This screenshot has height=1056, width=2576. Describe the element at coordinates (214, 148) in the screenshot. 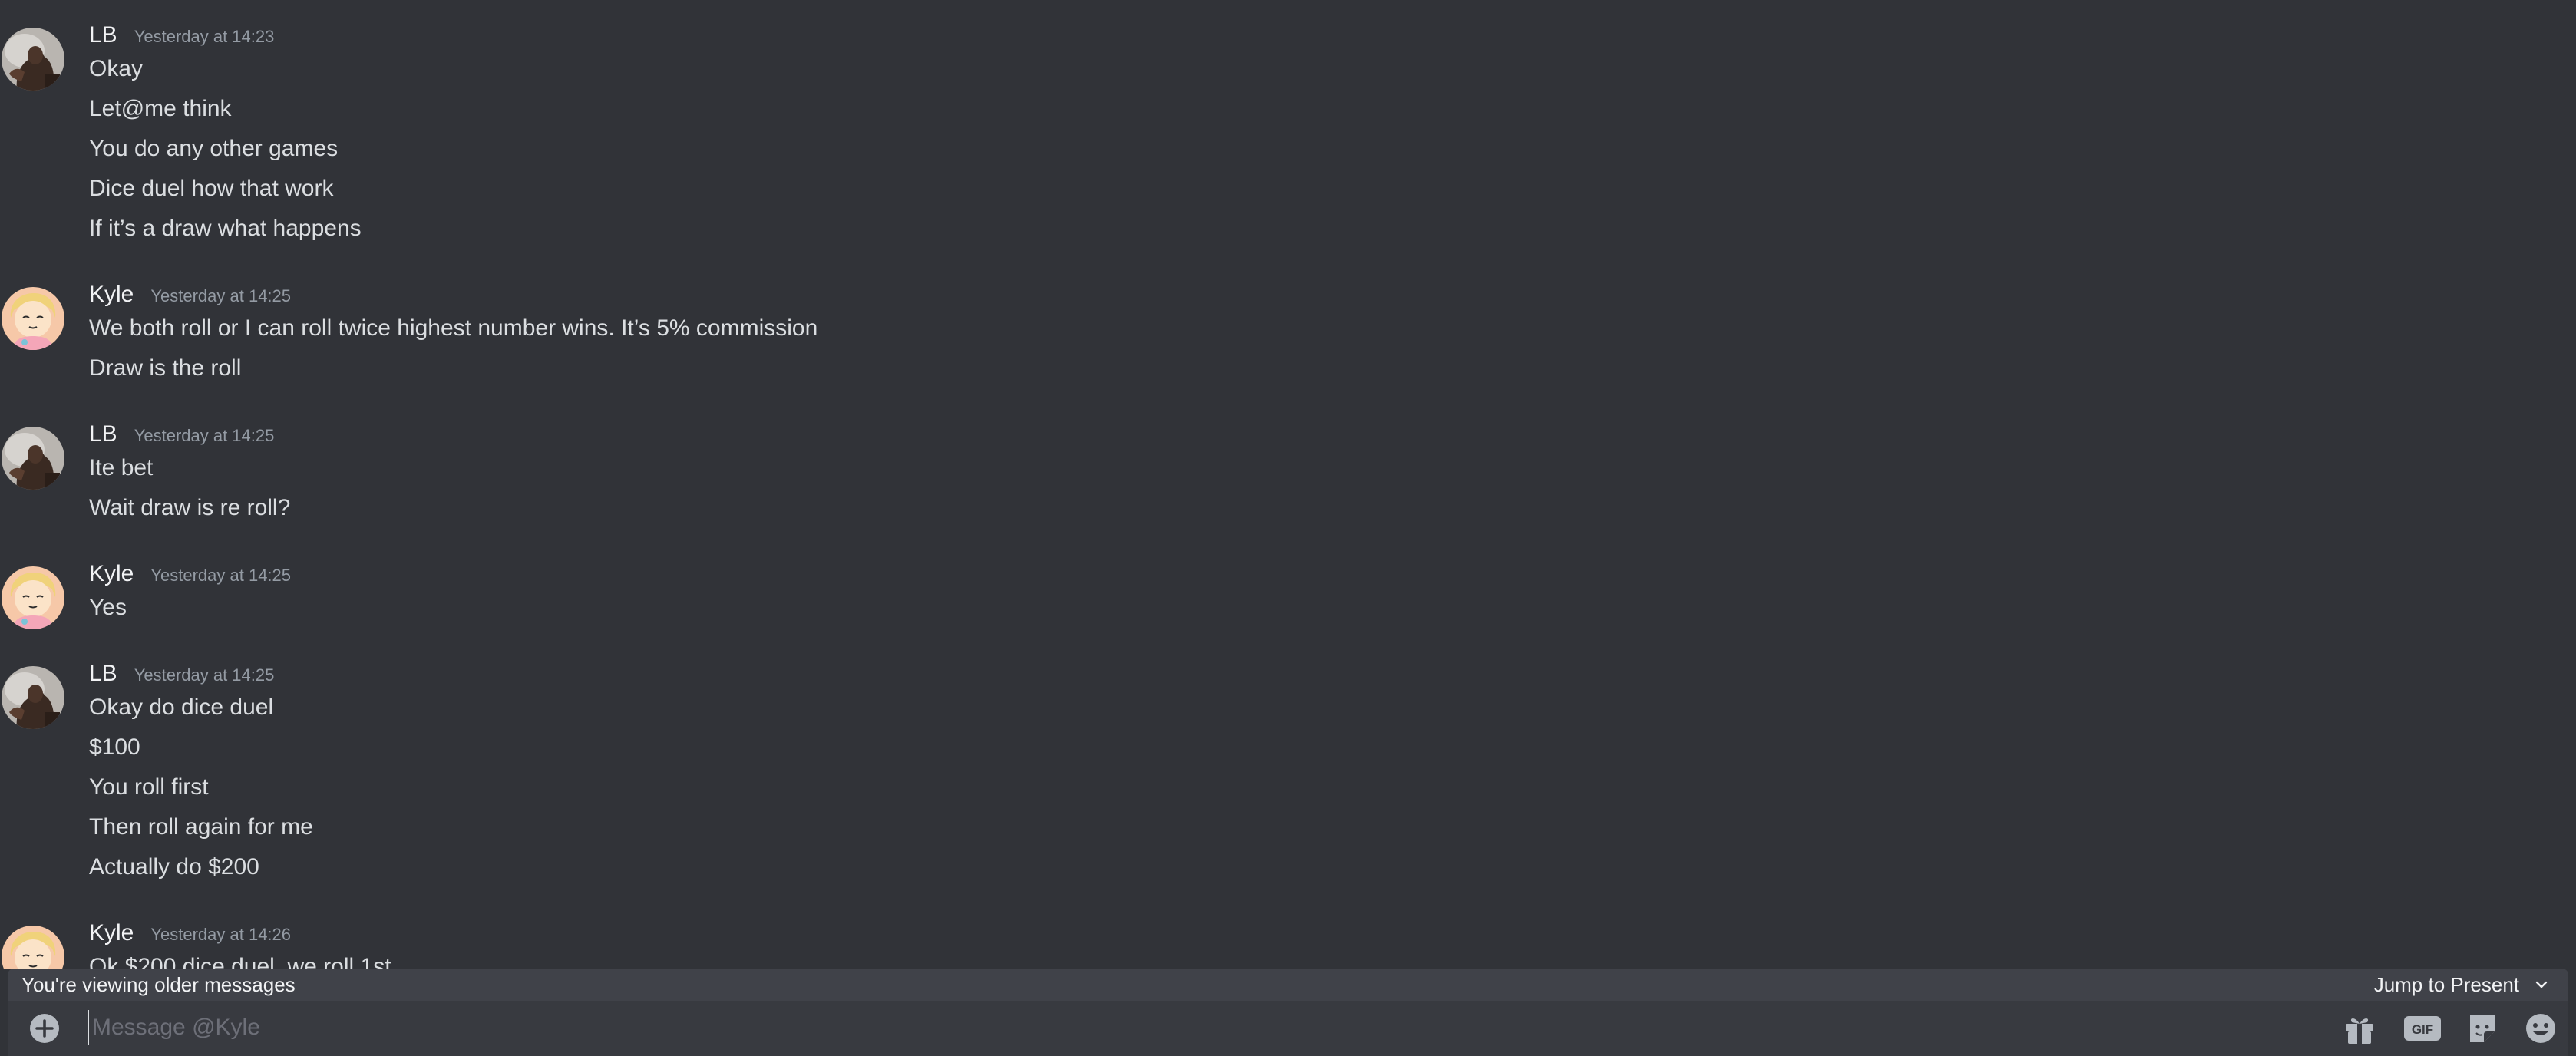

I see `message-text: You do any other games` at that location.